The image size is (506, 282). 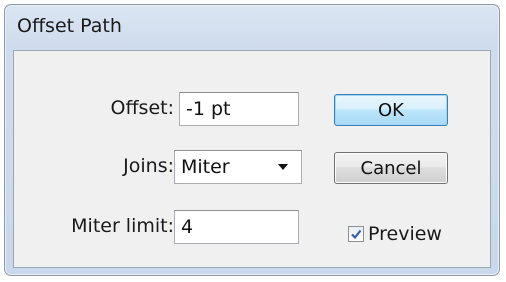 What do you see at coordinates (142, 108) in the screenshot?
I see `offset-label: Offset:` at bounding box center [142, 108].